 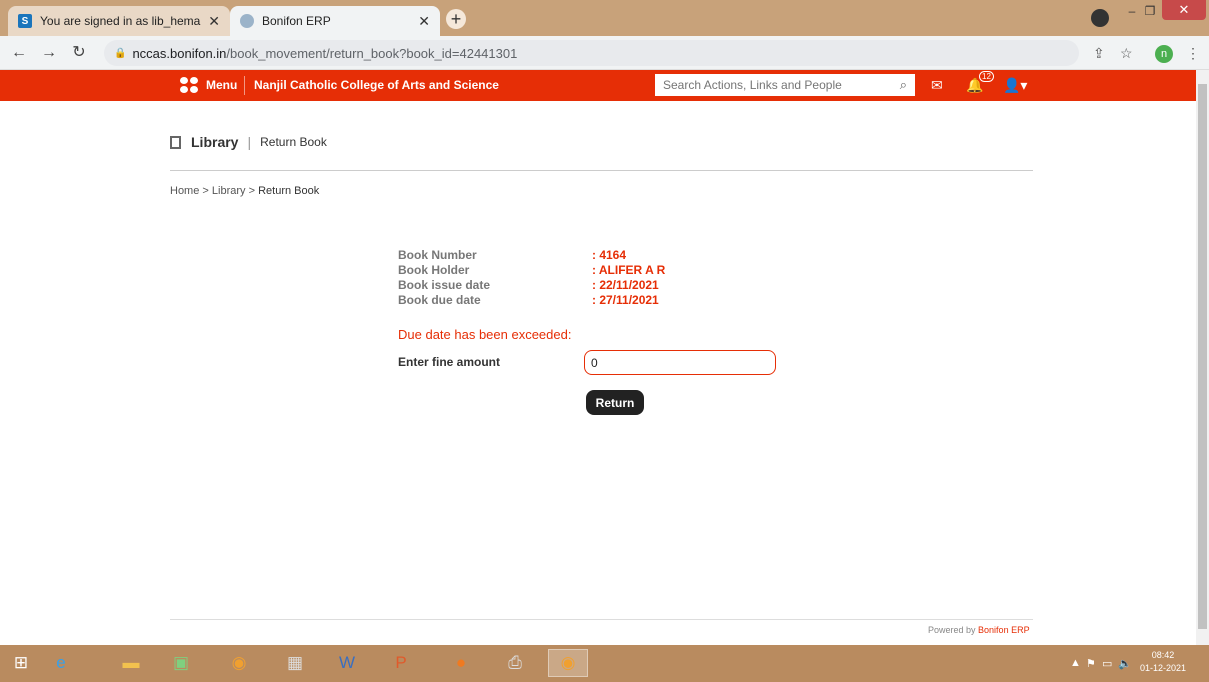 What do you see at coordinates (1163, 662) in the screenshot?
I see `system-clock: 08:42 01-12-2021` at bounding box center [1163, 662].